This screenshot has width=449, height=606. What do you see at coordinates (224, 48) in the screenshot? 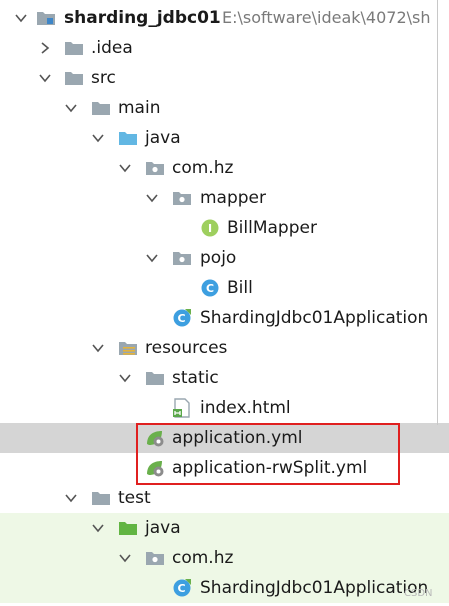
I see `tree-row-idea: .idea` at bounding box center [224, 48].